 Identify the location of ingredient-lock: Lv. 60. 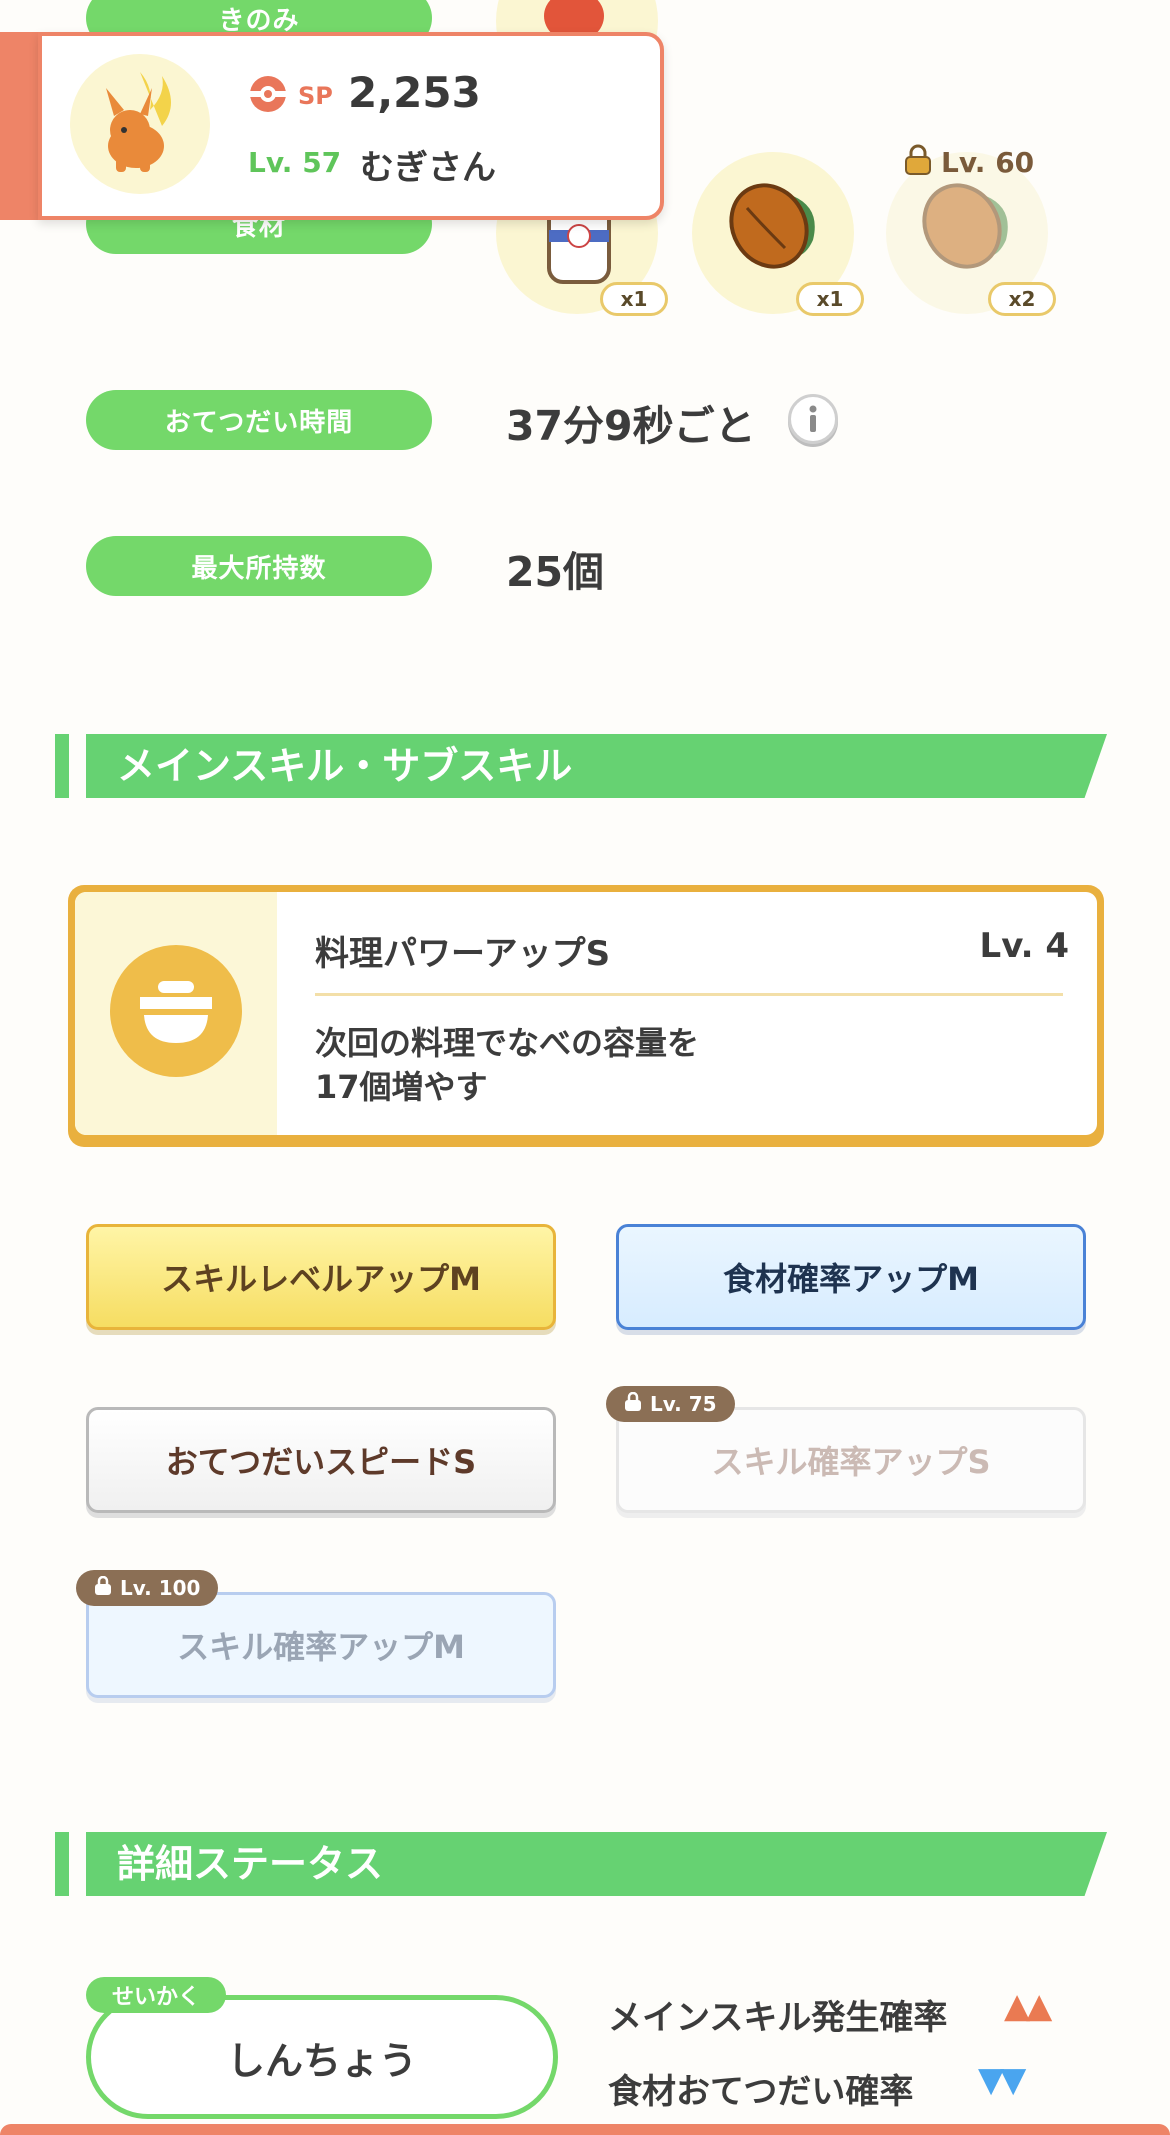
(968, 162).